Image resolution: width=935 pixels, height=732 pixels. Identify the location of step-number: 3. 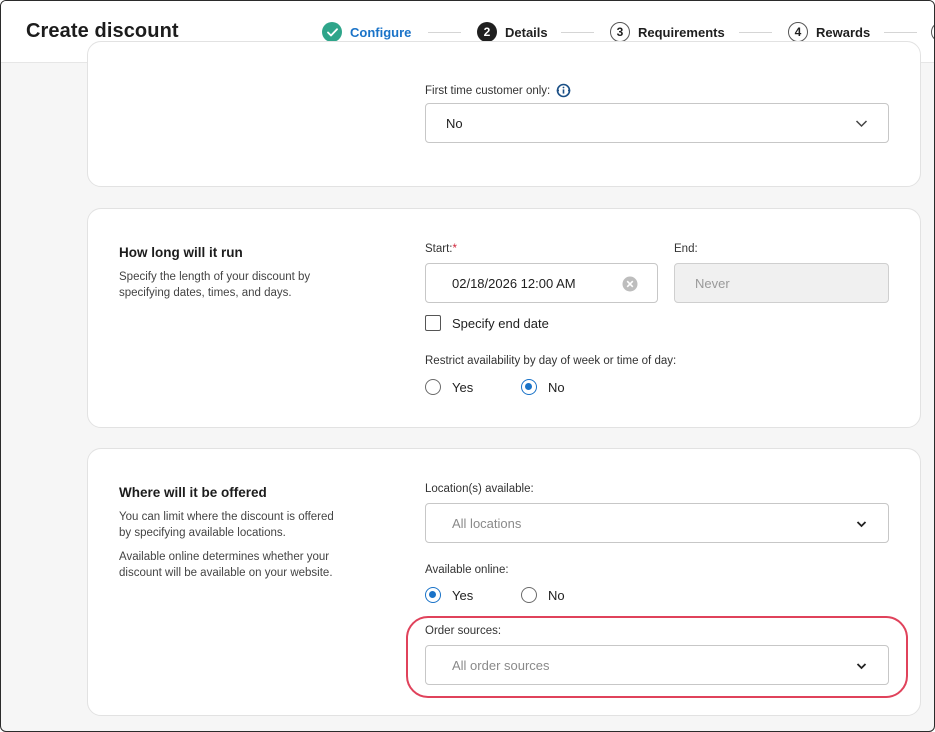
(620, 32).